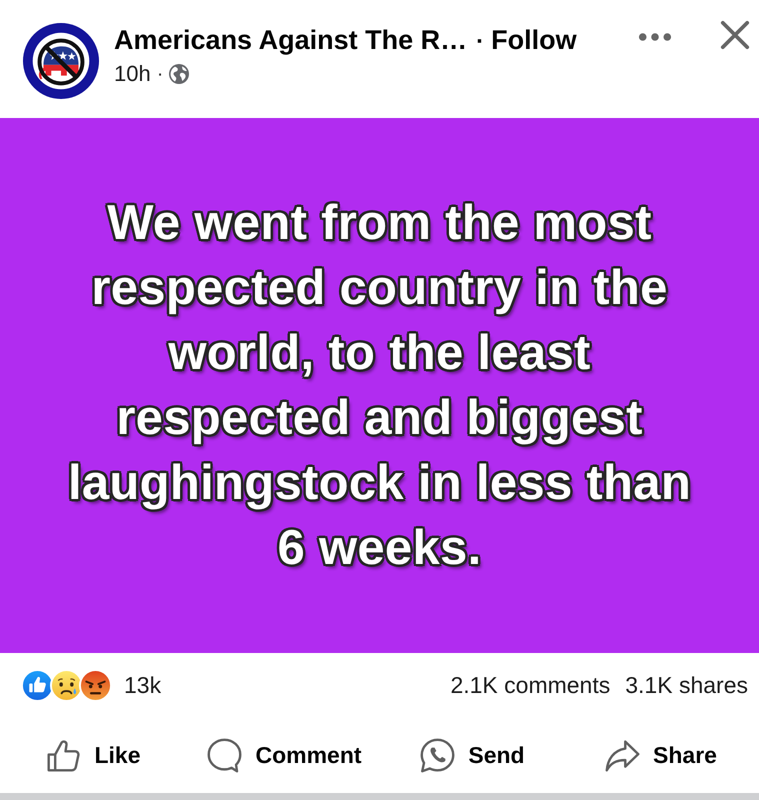  Describe the element at coordinates (735, 35) in the screenshot. I see `close-icon` at that location.